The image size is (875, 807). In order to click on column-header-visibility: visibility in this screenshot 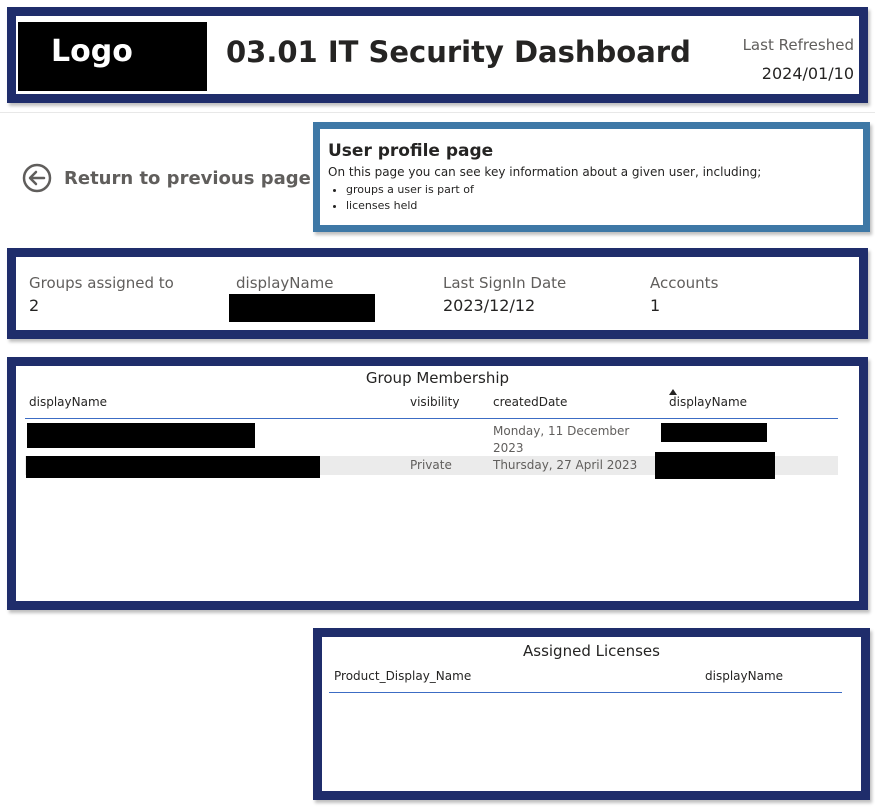, I will do `click(434, 402)`.